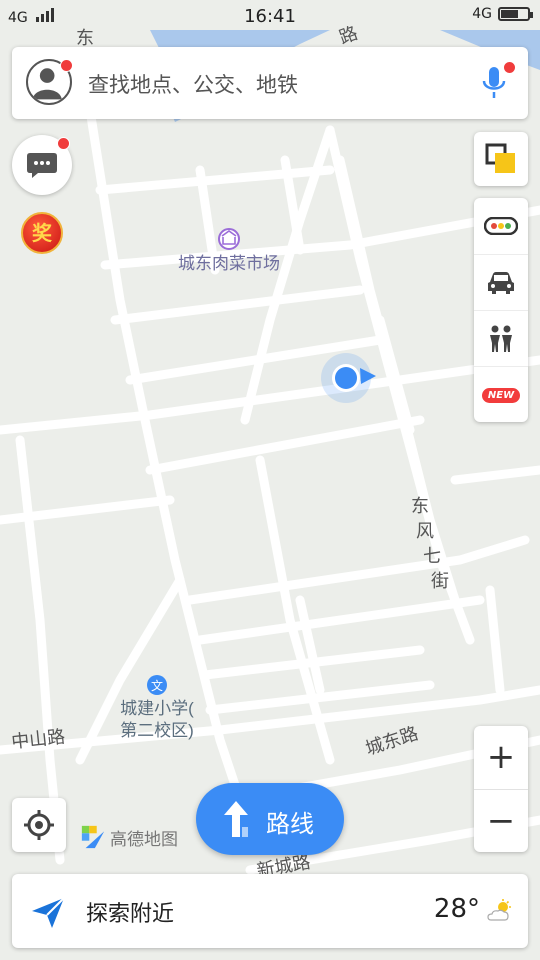 Image resolution: width=540 pixels, height=960 pixels. Describe the element at coordinates (290, 824) in the screenshot. I see `route-button-label: 路线` at that location.